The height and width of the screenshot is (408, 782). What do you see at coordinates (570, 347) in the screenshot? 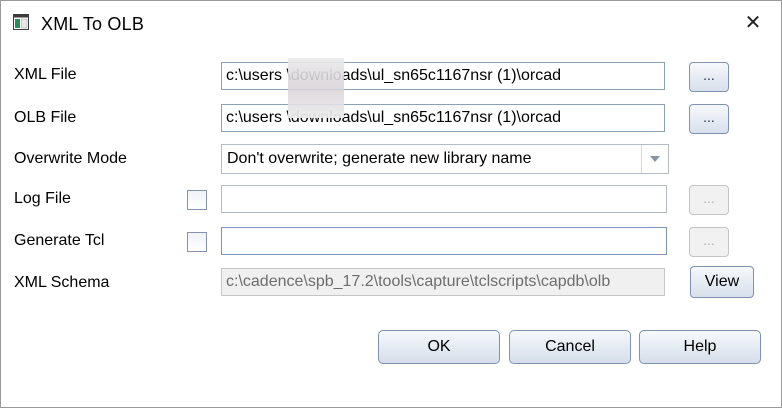
I see `cancel-button: Cancel` at bounding box center [570, 347].